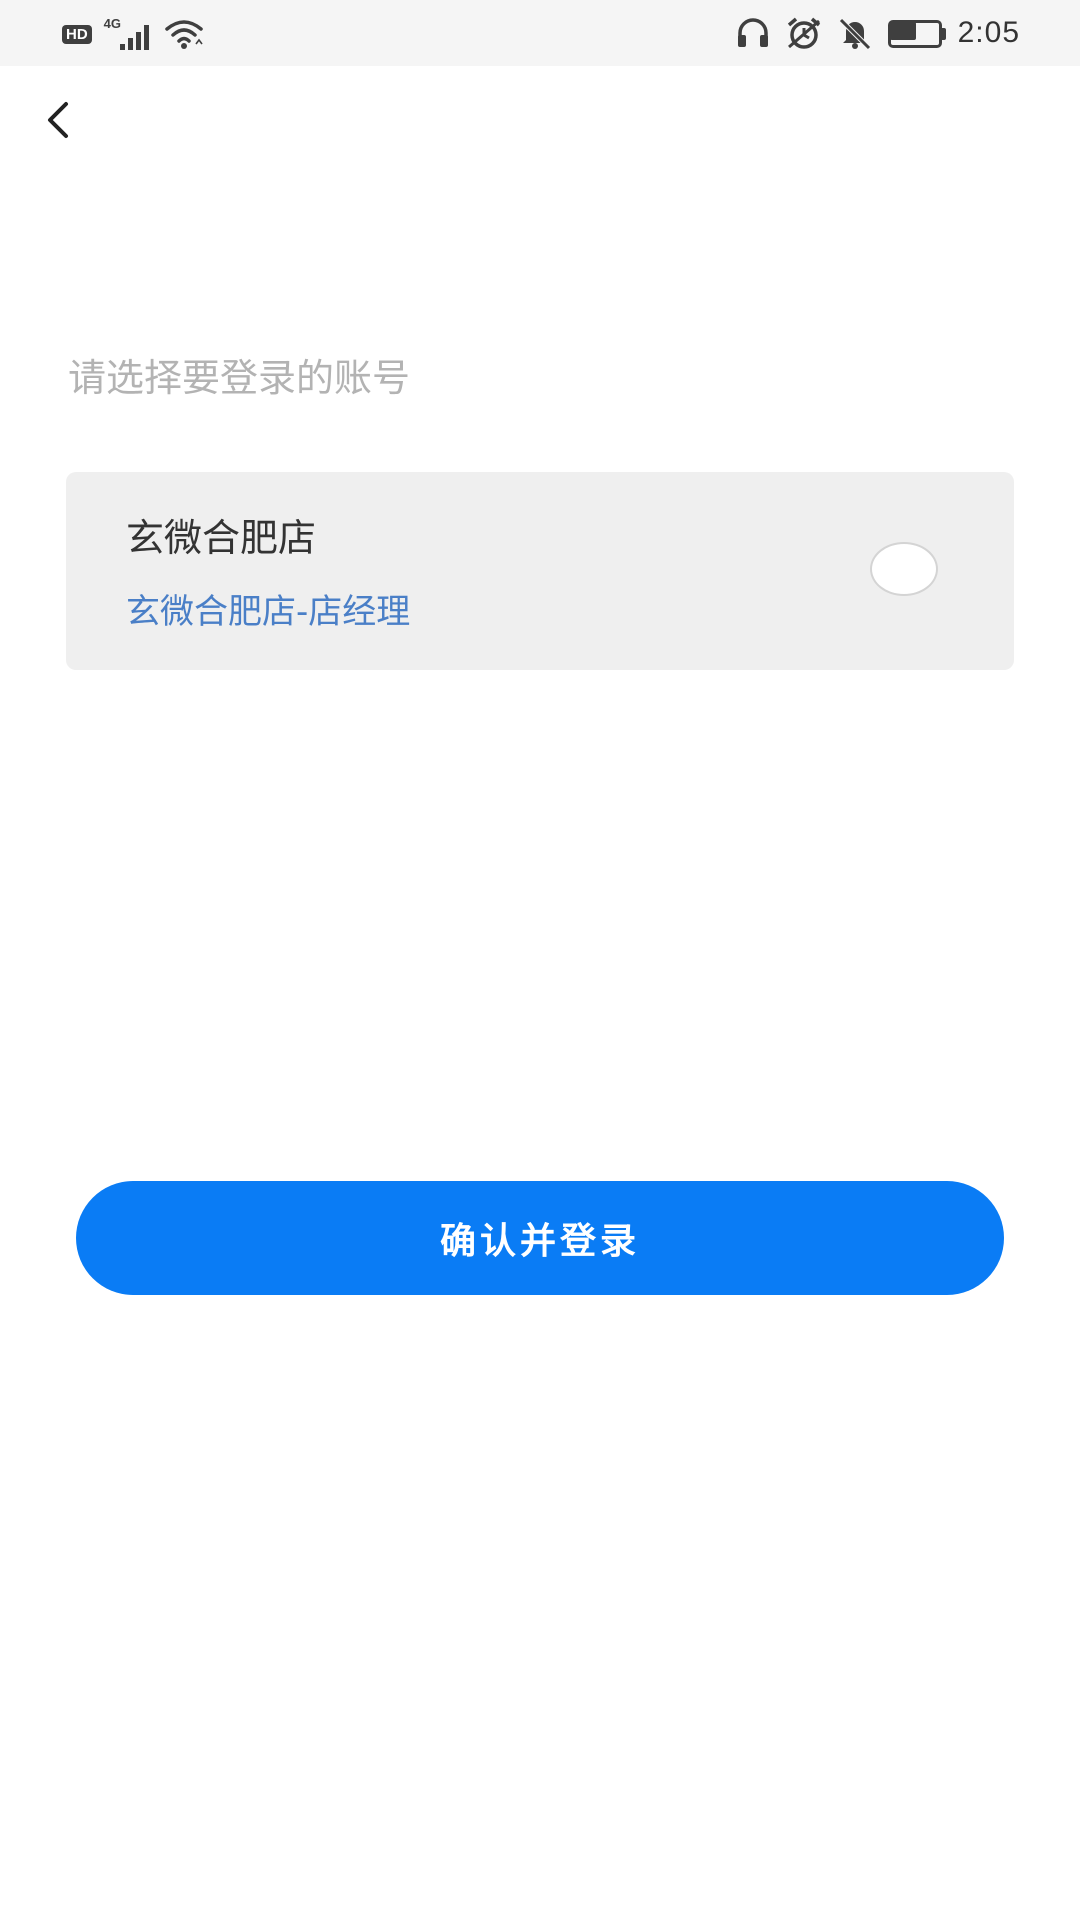 The height and width of the screenshot is (1920, 1080). Describe the element at coordinates (540, 33) in the screenshot. I see `status-bar: HD 4G 2:05` at that location.